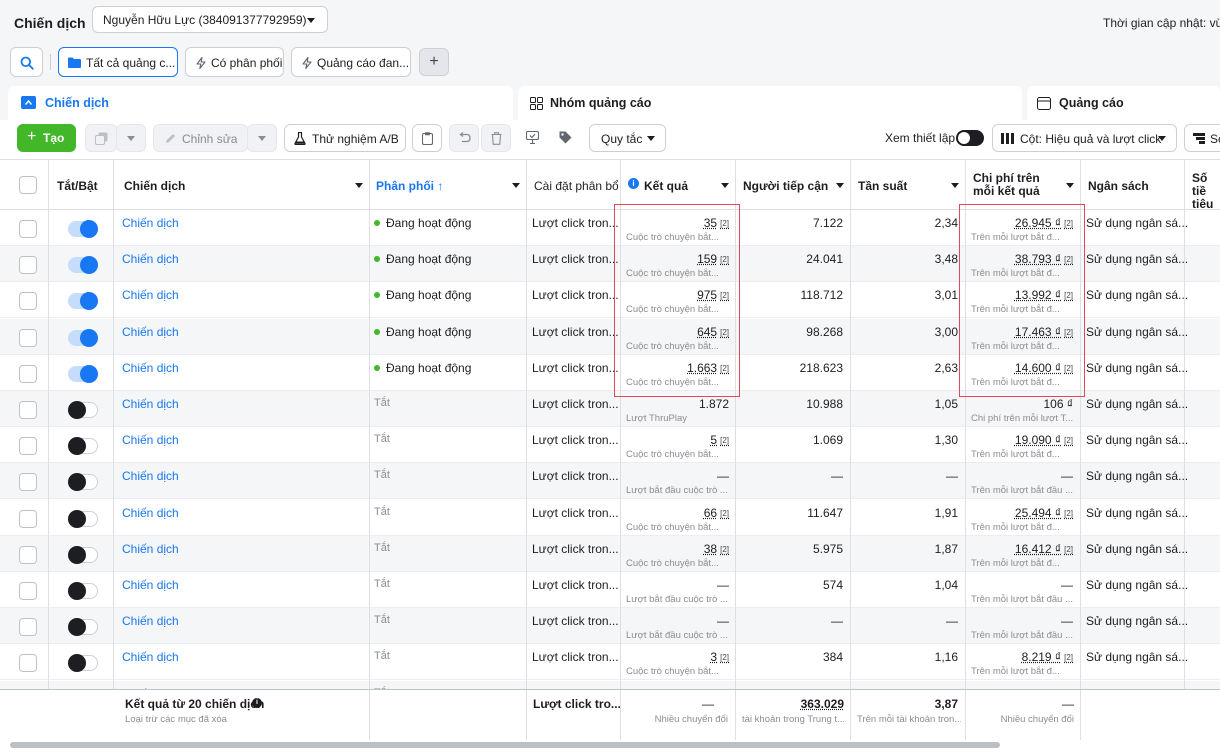 The height and width of the screenshot is (752, 1220). I want to click on tab-ads: Quảng cáo, so click(1123, 103).